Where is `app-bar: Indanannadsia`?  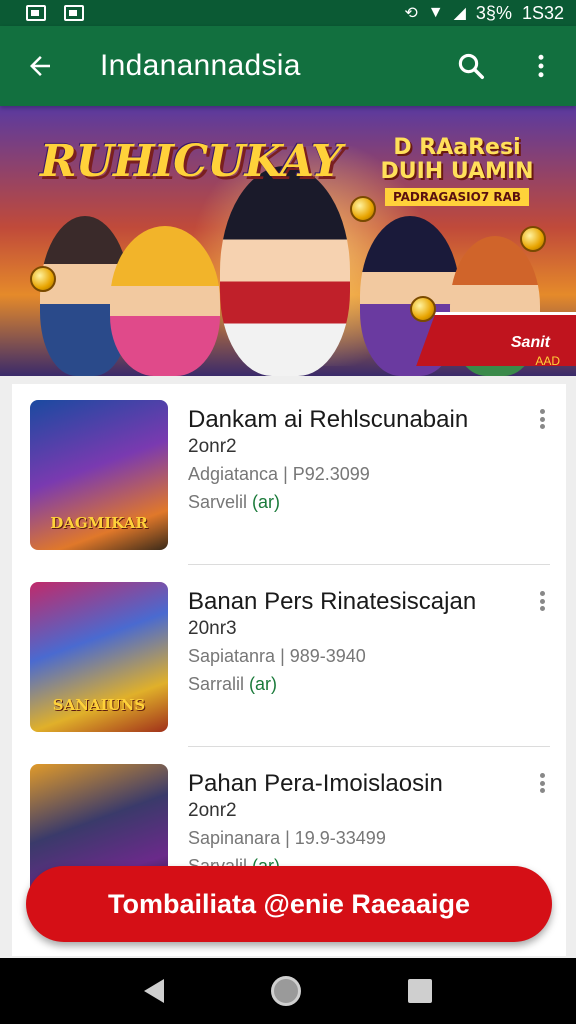
app-bar: Indanannadsia is located at coordinates (288, 66).